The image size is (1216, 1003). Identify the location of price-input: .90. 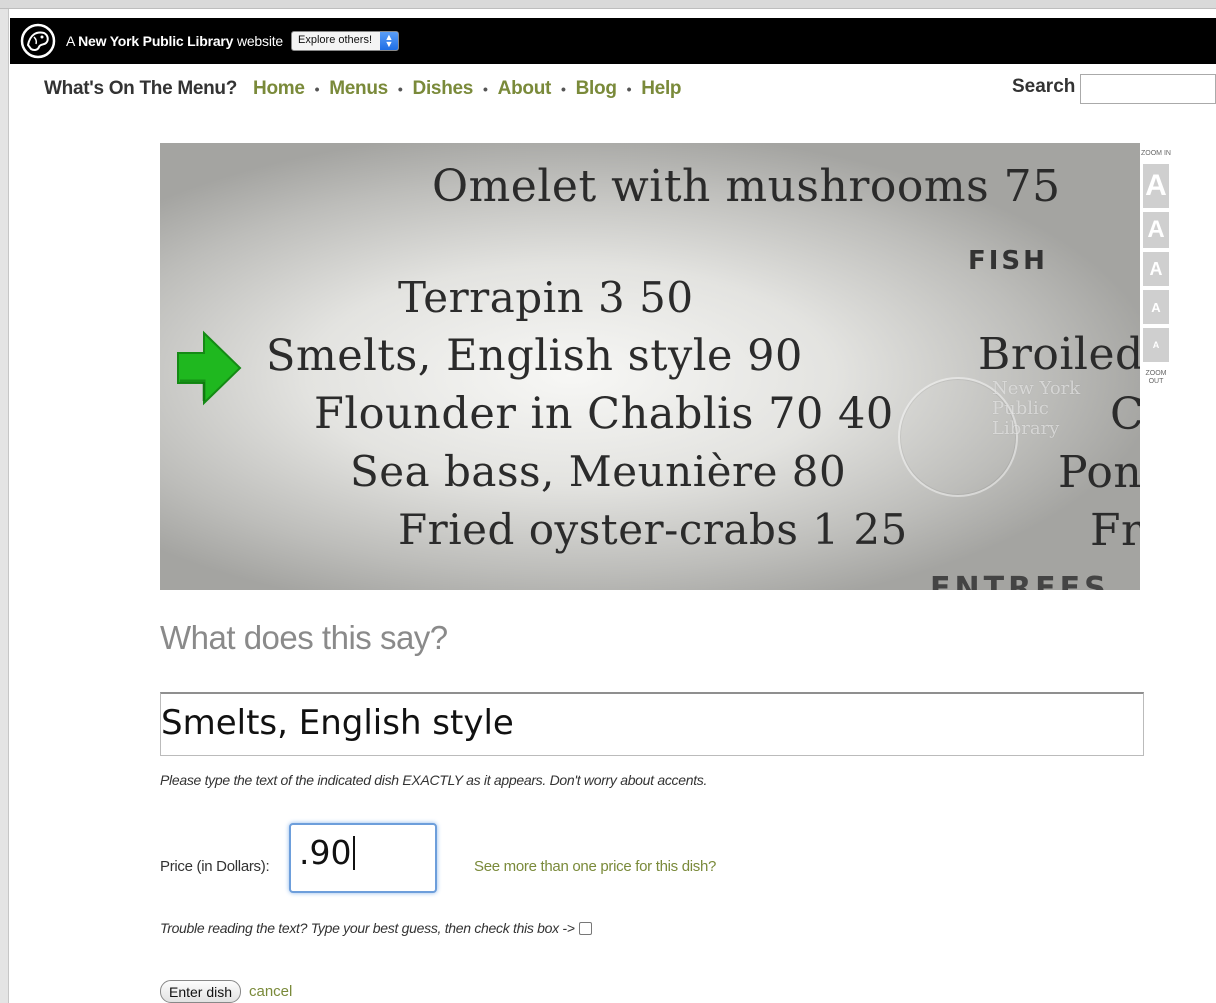
(363, 858).